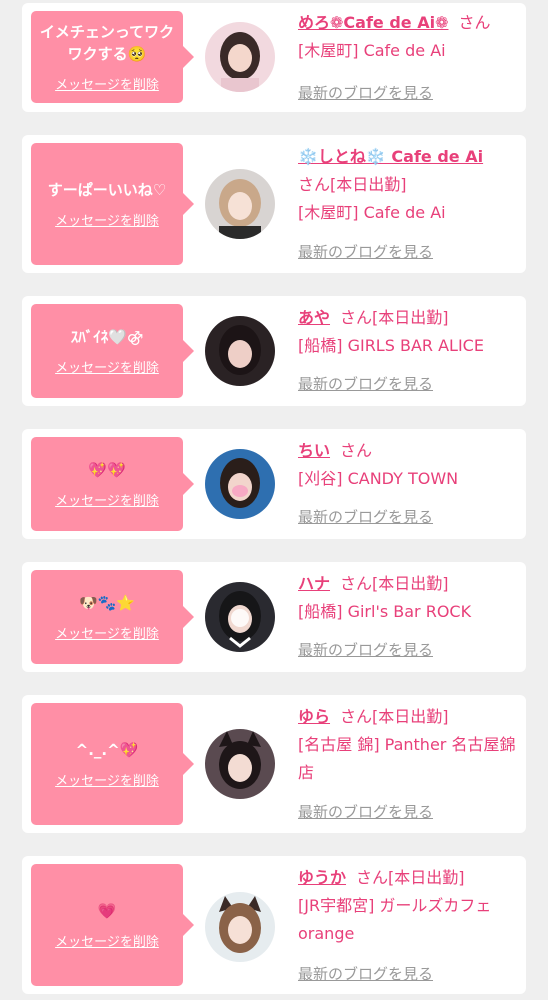 The image size is (548, 1000). I want to click on message-bubble: 💗 メッセージを削除, so click(112, 925).